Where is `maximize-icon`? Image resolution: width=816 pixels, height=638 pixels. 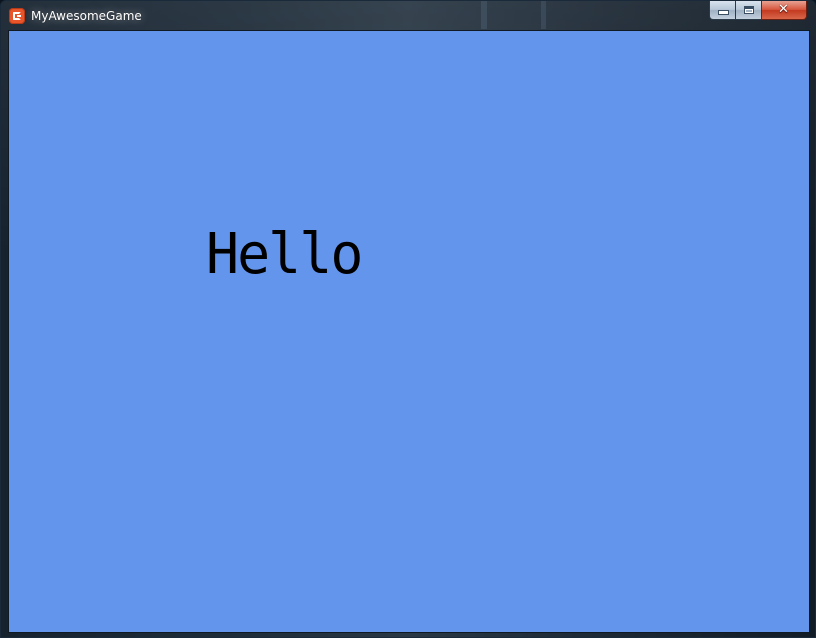 maximize-icon is located at coordinates (749, 10).